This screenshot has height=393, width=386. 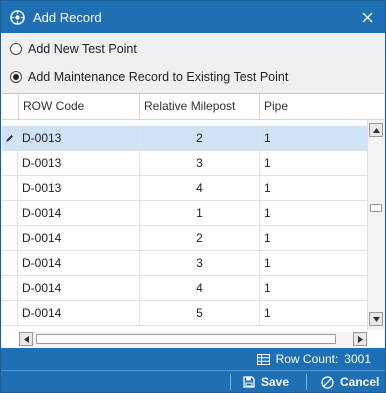 What do you see at coordinates (314, 106) in the screenshot?
I see `column-header-pipe: Pipe` at bounding box center [314, 106].